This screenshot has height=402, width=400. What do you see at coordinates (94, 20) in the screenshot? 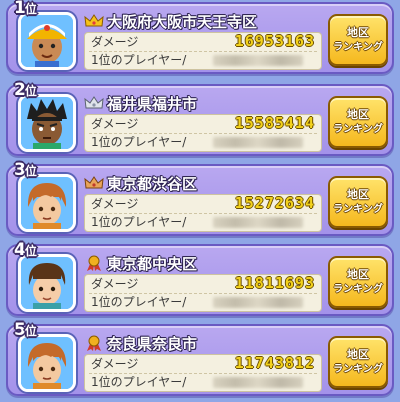
I see `gold-crown-icon` at bounding box center [94, 20].